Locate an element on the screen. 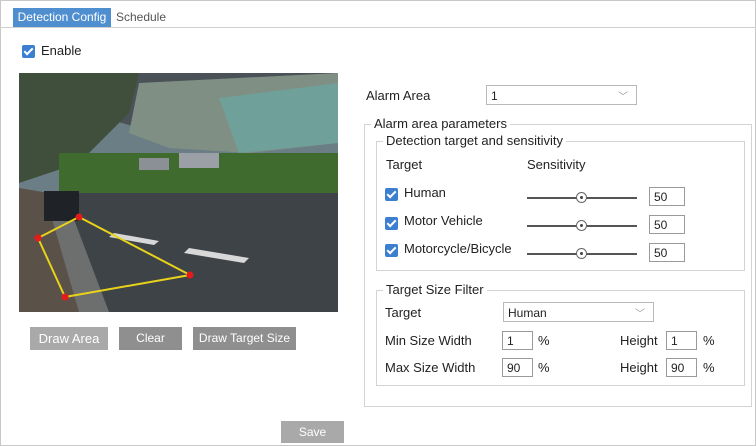 This screenshot has width=756, height=446. human-slider-thumb is located at coordinates (581, 197).